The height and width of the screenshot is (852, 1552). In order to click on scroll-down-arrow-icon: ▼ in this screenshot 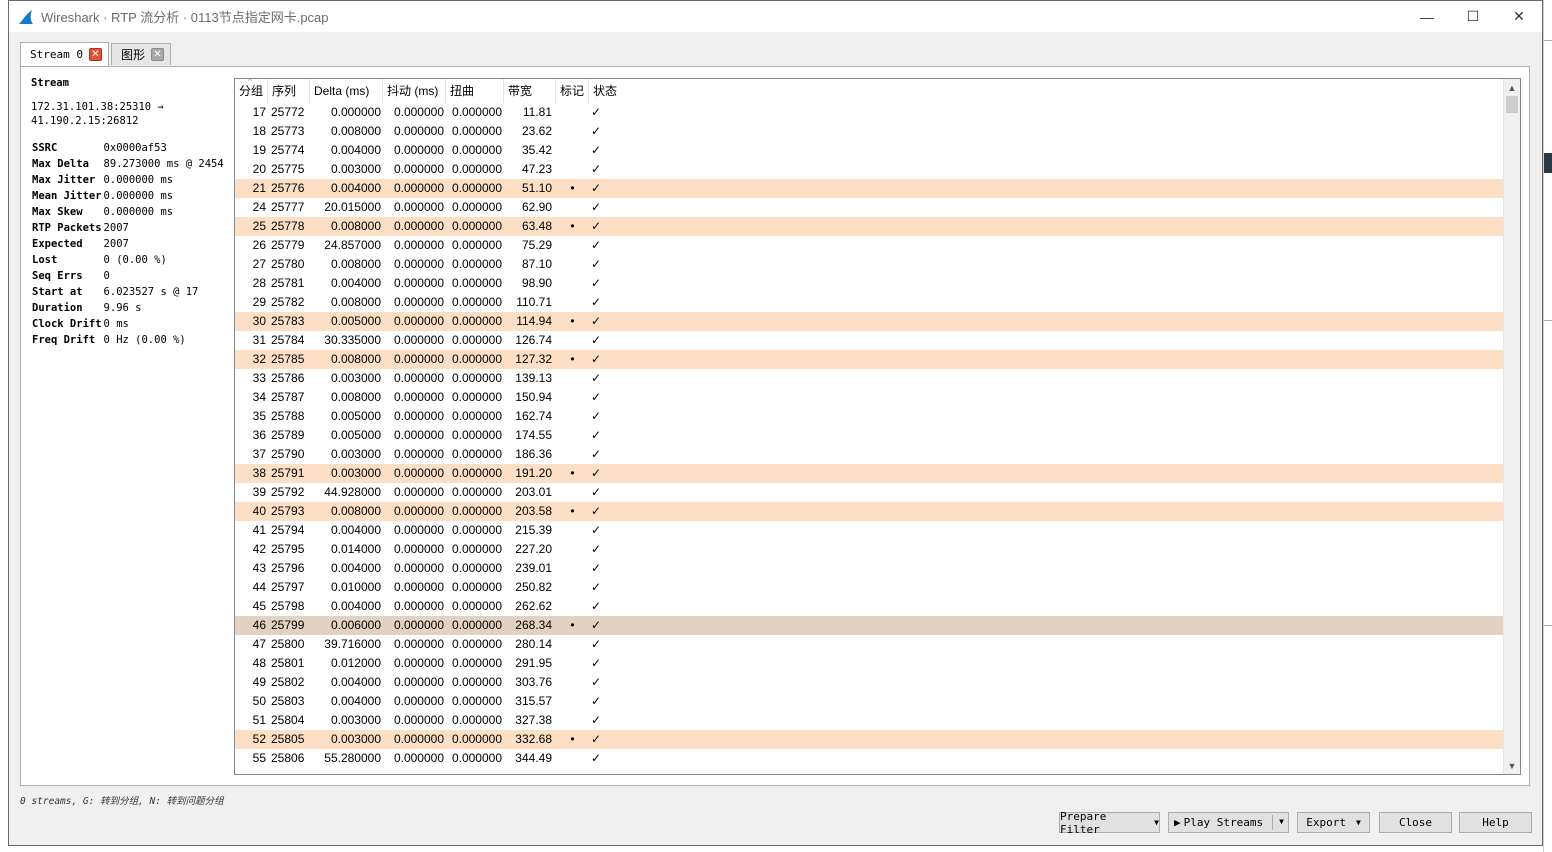, I will do `click(1512, 765)`.